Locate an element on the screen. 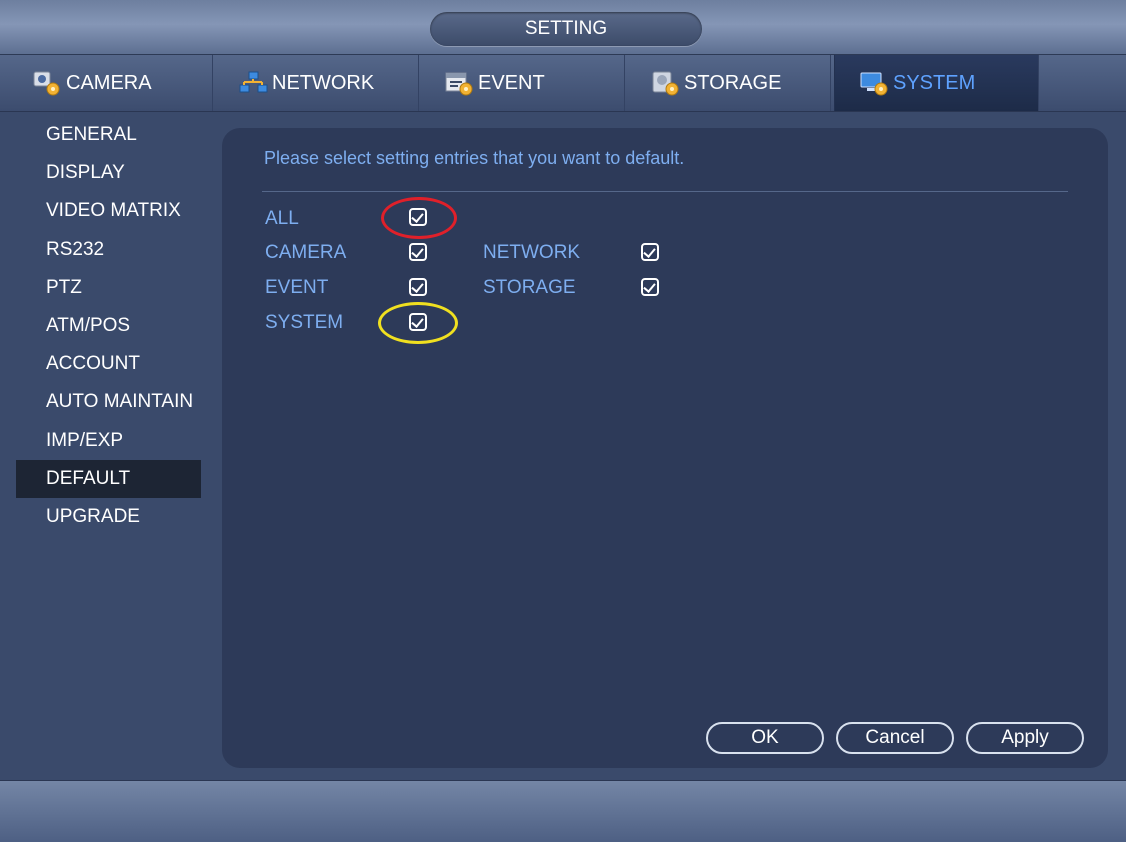  checkbox-event is located at coordinates (418, 287).